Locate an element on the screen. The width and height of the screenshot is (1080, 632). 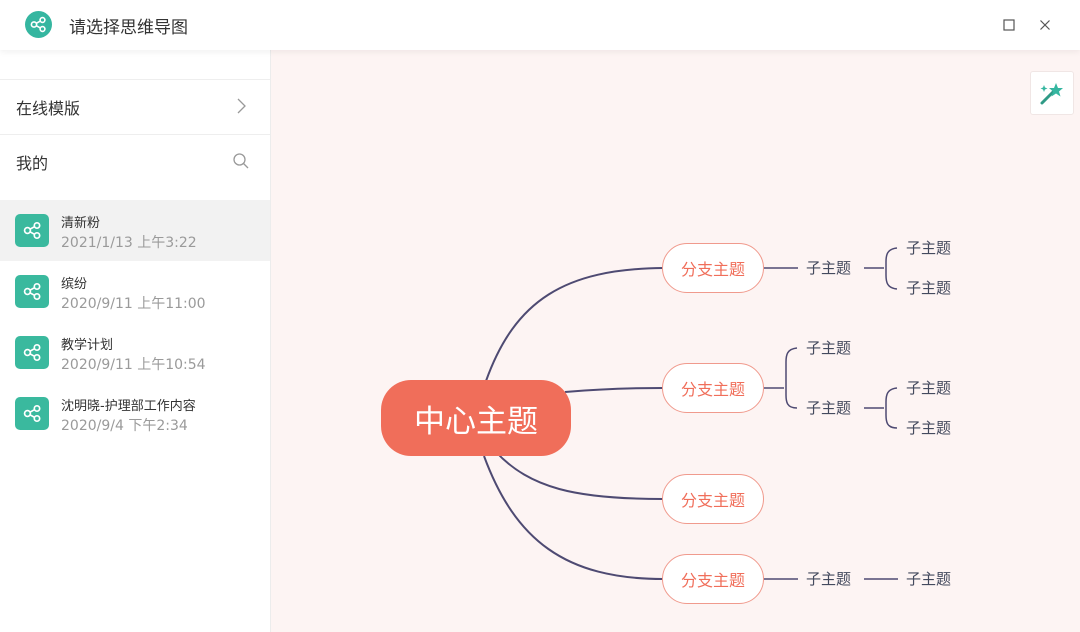
close-icon is located at coordinates (1045, 25).